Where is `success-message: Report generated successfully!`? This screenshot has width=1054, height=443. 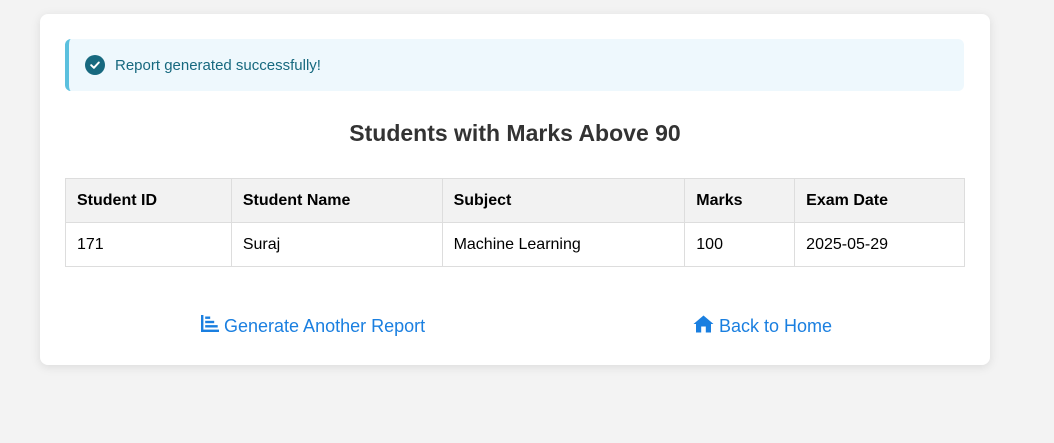 success-message: Report generated successfully! is located at coordinates (218, 65).